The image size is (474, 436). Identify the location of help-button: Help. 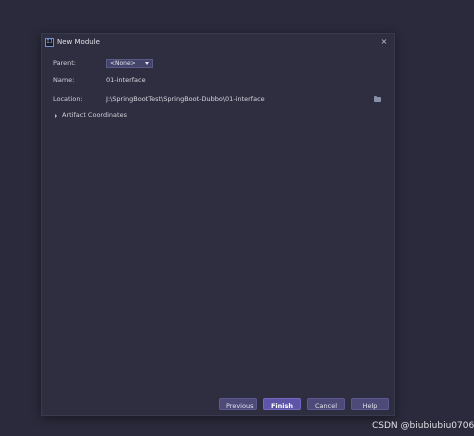
(370, 404).